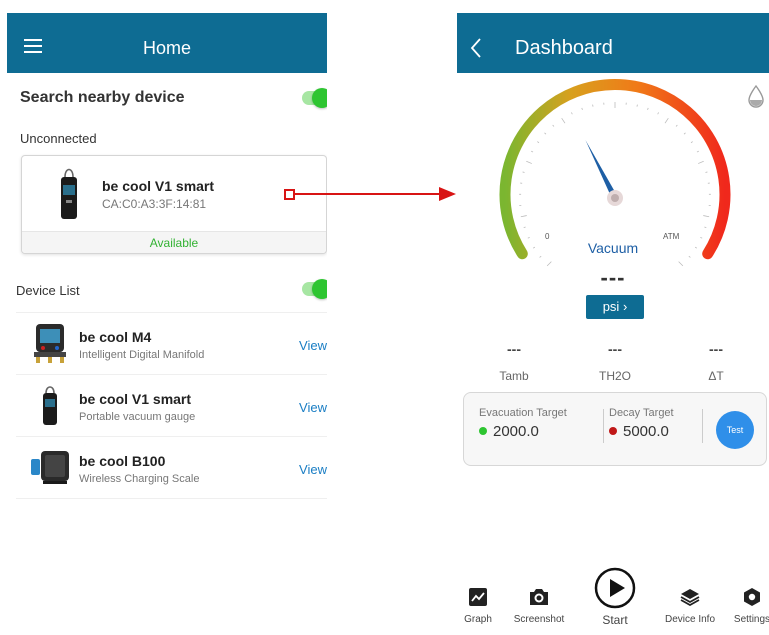 This screenshot has height=635, width=769. Describe the element at coordinates (539, 597) in the screenshot. I see `camera-icon` at that location.